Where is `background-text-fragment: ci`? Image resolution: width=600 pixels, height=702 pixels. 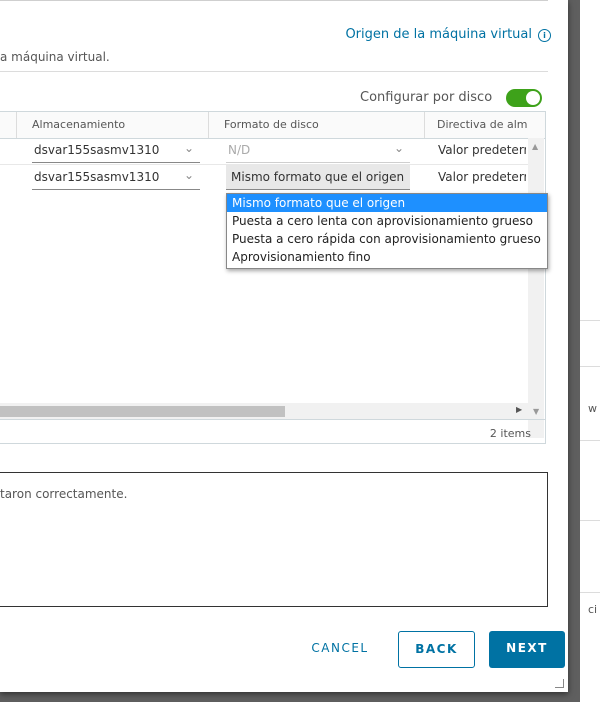 background-text-fragment: ci is located at coordinates (593, 609).